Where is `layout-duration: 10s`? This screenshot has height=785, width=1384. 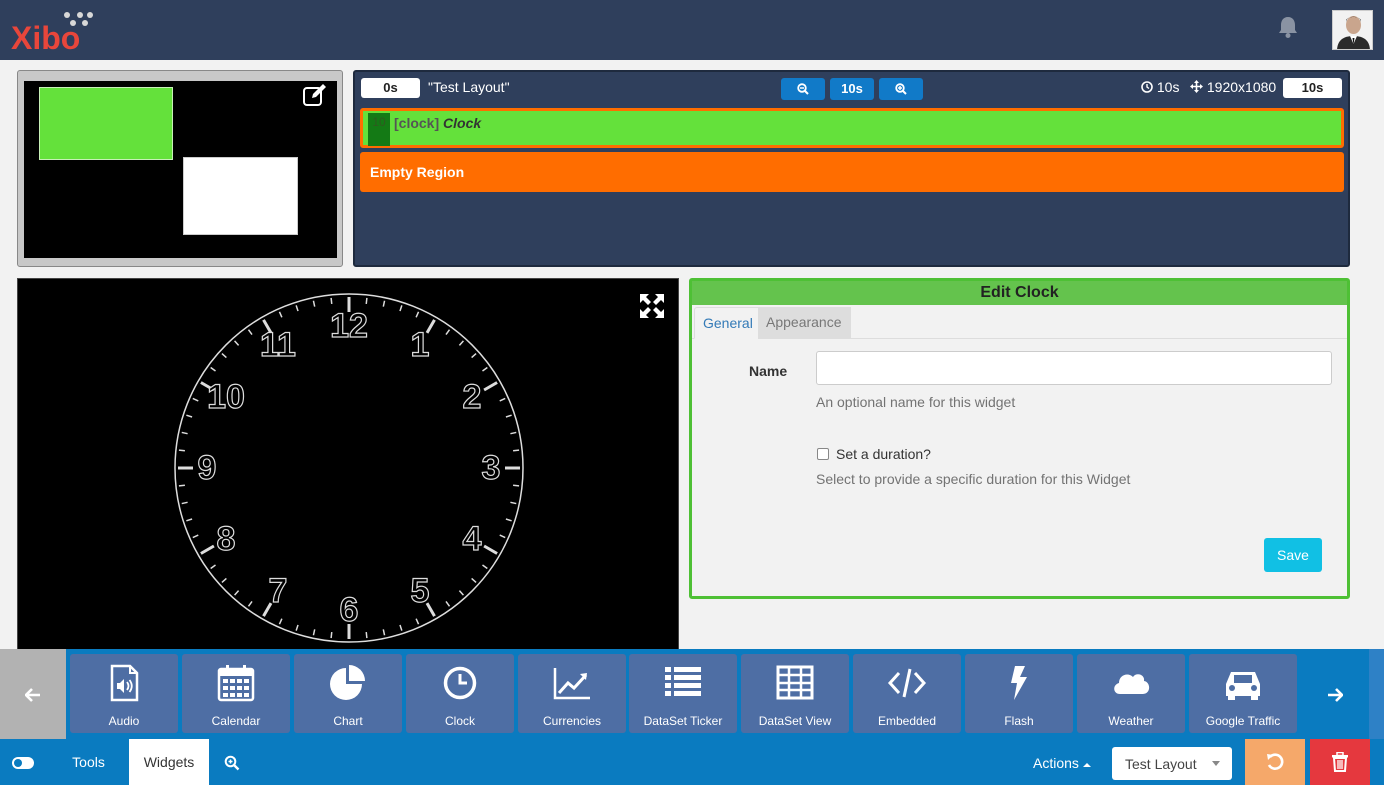 layout-duration: 10s is located at coordinates (1160, 87).